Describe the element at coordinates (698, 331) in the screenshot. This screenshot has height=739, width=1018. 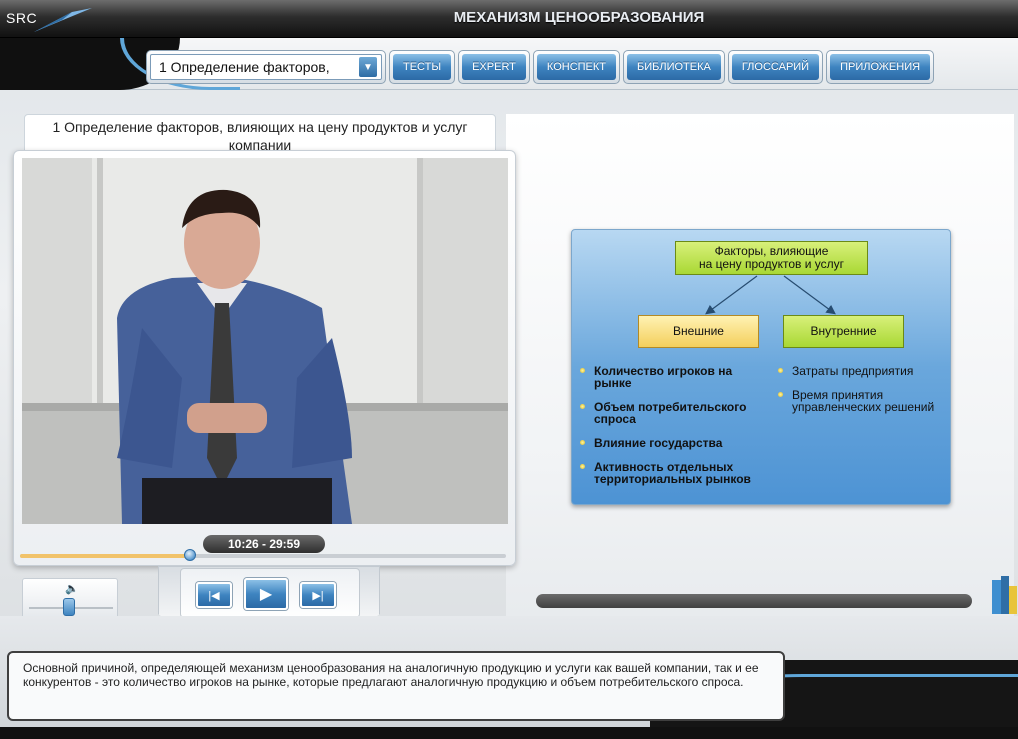
I see `external-factors-node: Внешние` at that location.